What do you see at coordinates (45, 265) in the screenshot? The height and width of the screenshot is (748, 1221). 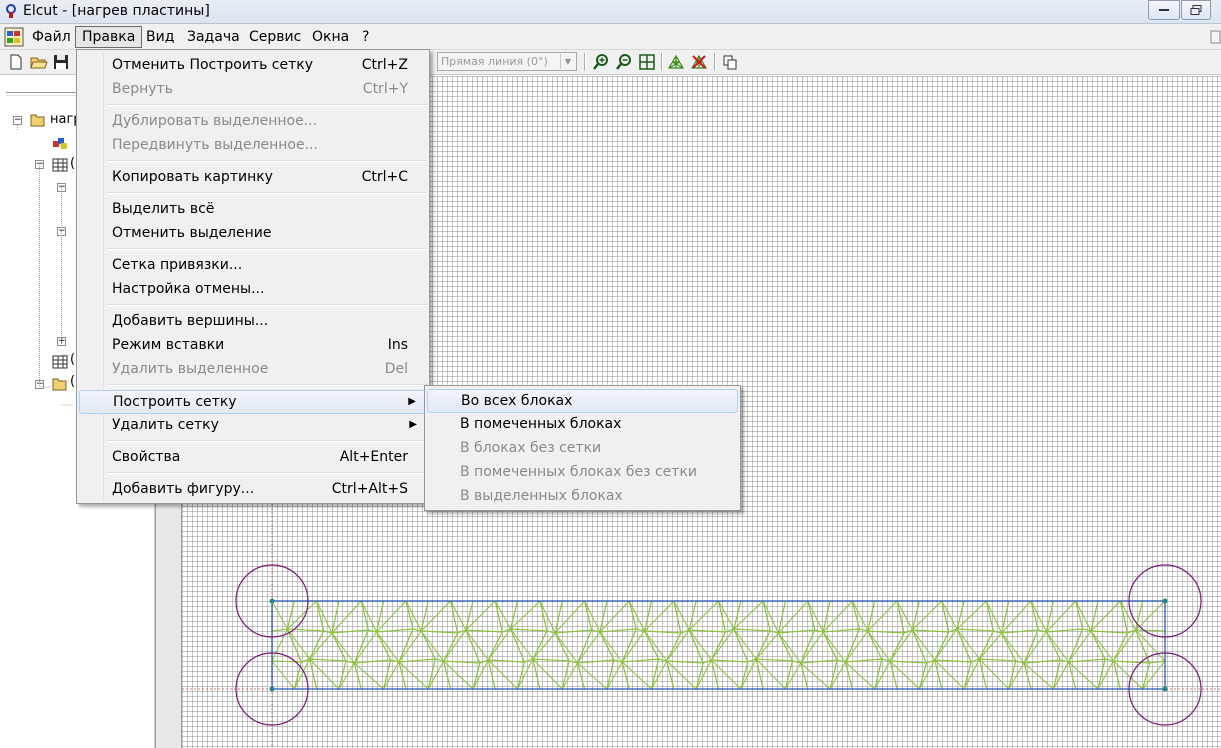 I see `tree-connector-lines` at bounding box center [45, 265].